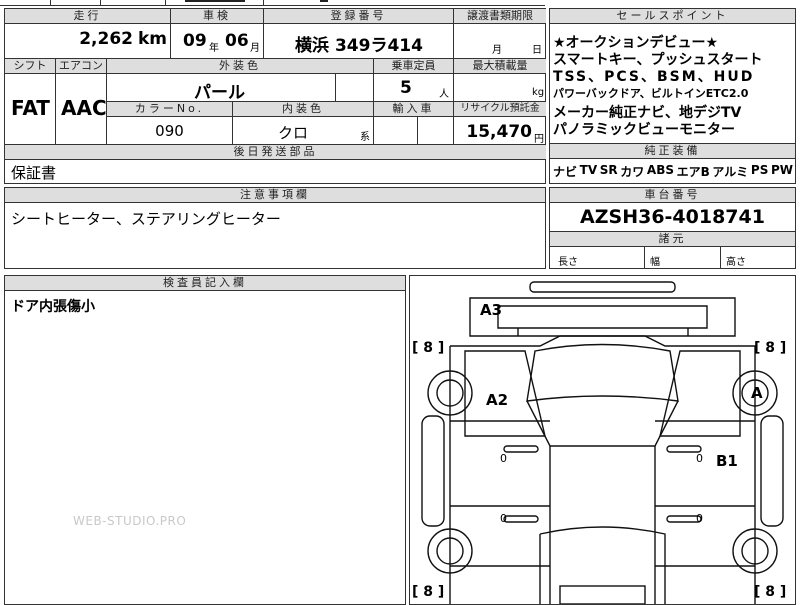  I want to click on equip-sr: SR, so click(608, 170).